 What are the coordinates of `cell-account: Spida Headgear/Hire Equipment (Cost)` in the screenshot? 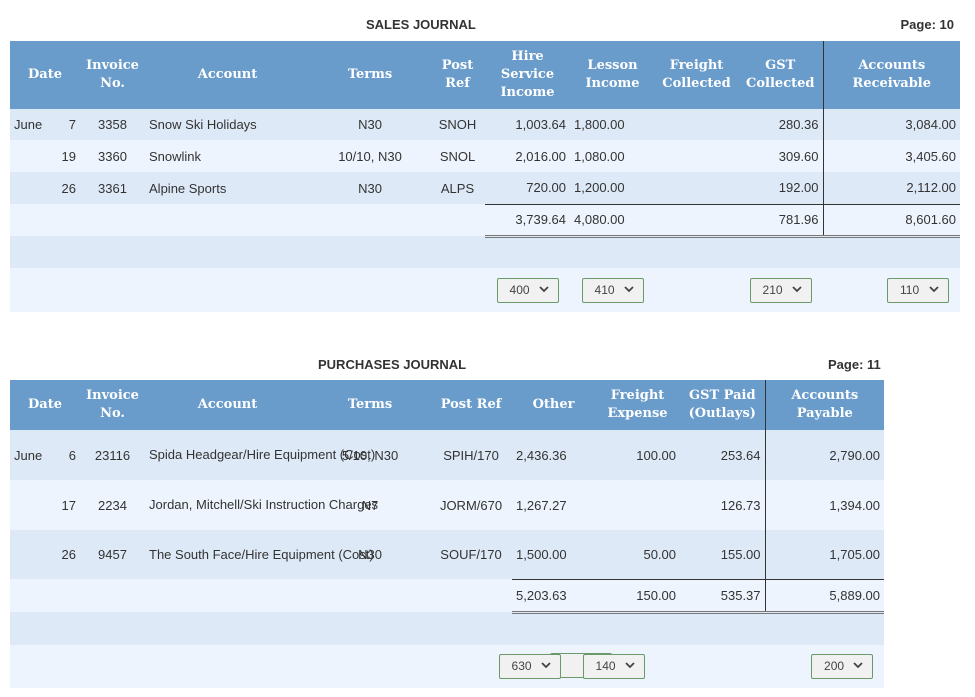 It's located at (260, 455).